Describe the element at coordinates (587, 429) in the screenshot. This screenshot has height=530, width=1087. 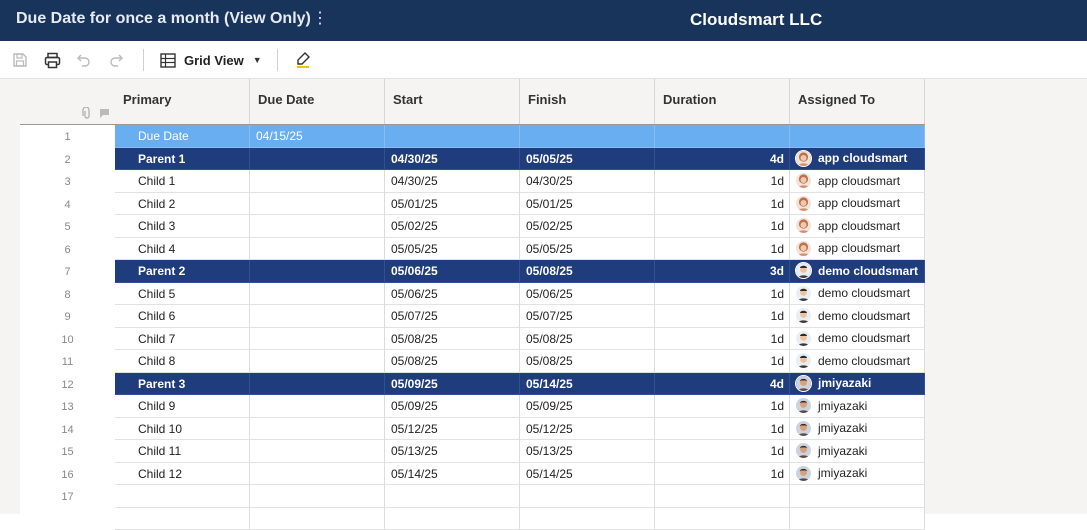
I see `cell-finish: 05/12/25` at that location.